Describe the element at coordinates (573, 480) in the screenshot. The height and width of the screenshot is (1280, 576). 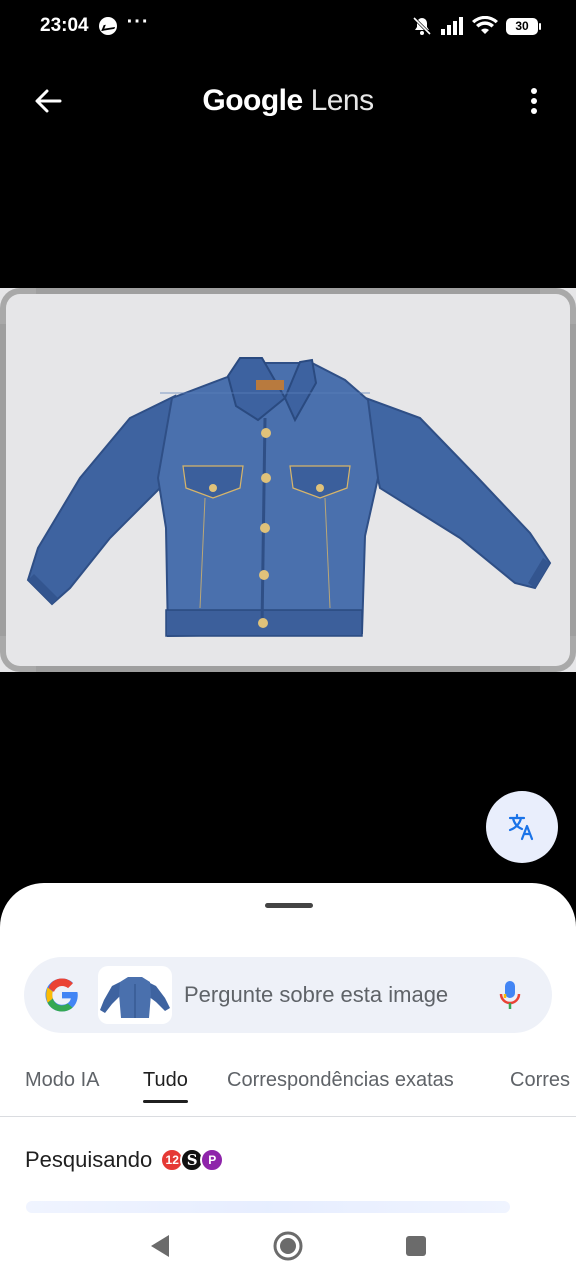
I see `crop-edge-right` at that location.